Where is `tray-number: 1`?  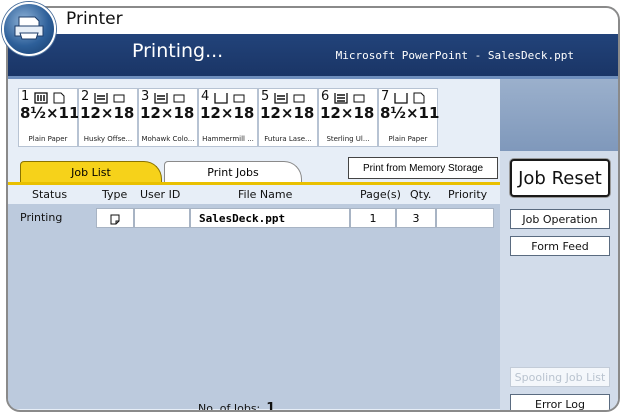
tray-number: 1 is located at coordinates (25, 96).